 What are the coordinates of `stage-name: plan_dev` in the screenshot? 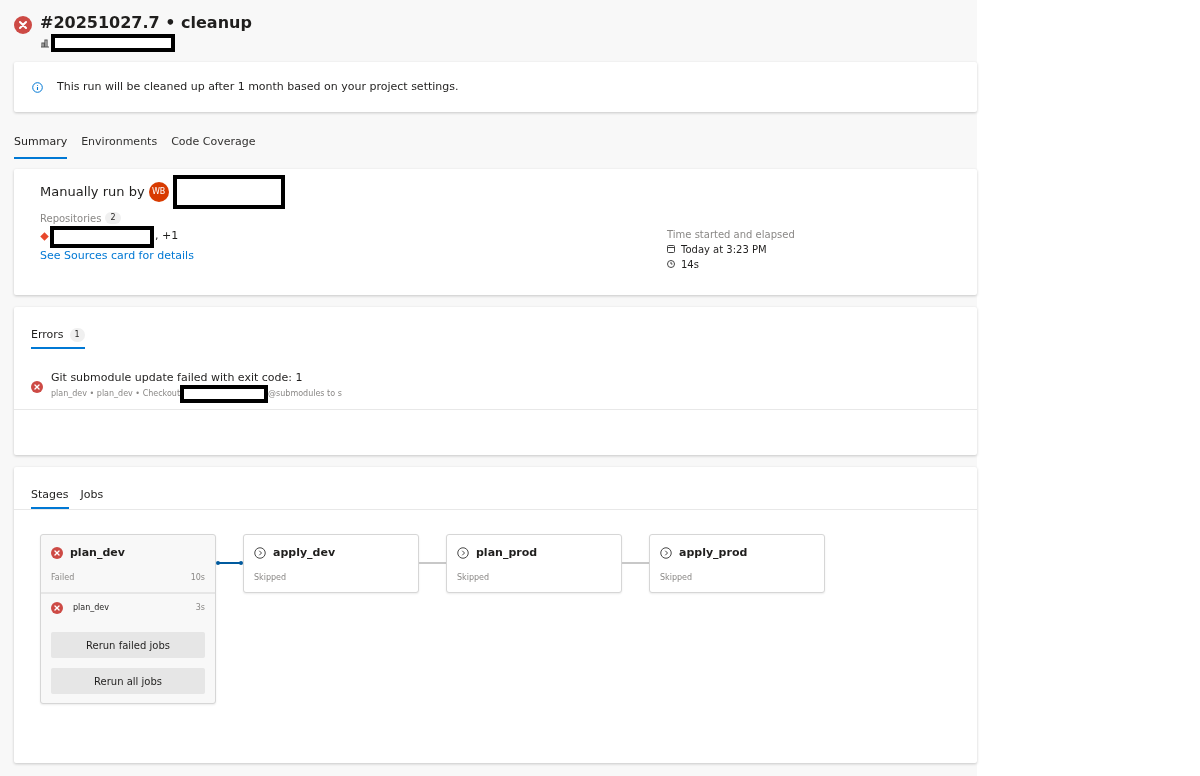 It's located at (97, 553).